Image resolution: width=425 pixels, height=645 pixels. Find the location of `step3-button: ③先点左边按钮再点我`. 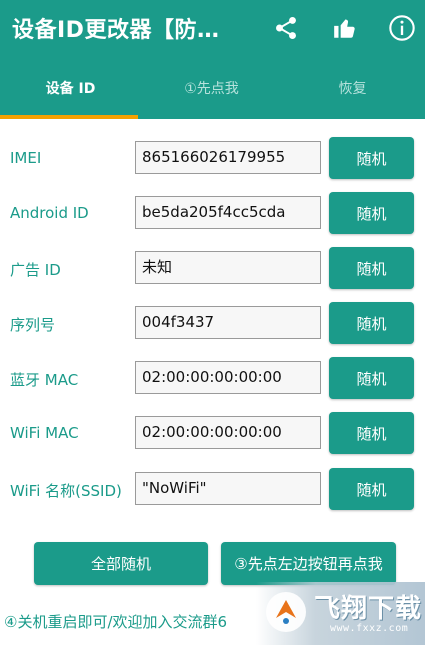

step3-button: ③先点左边按钮再点我 is located at coordinates (308, 563).